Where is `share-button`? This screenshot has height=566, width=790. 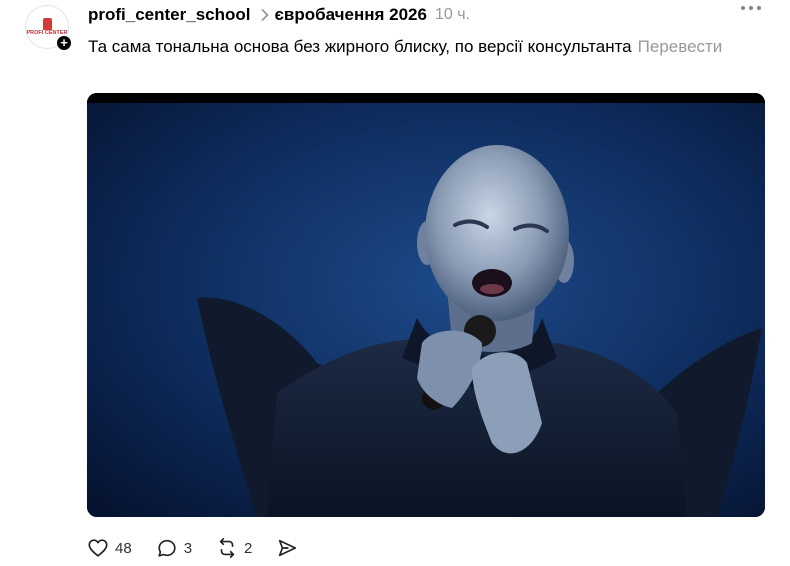 share-button is located at coordinates (287, 548).